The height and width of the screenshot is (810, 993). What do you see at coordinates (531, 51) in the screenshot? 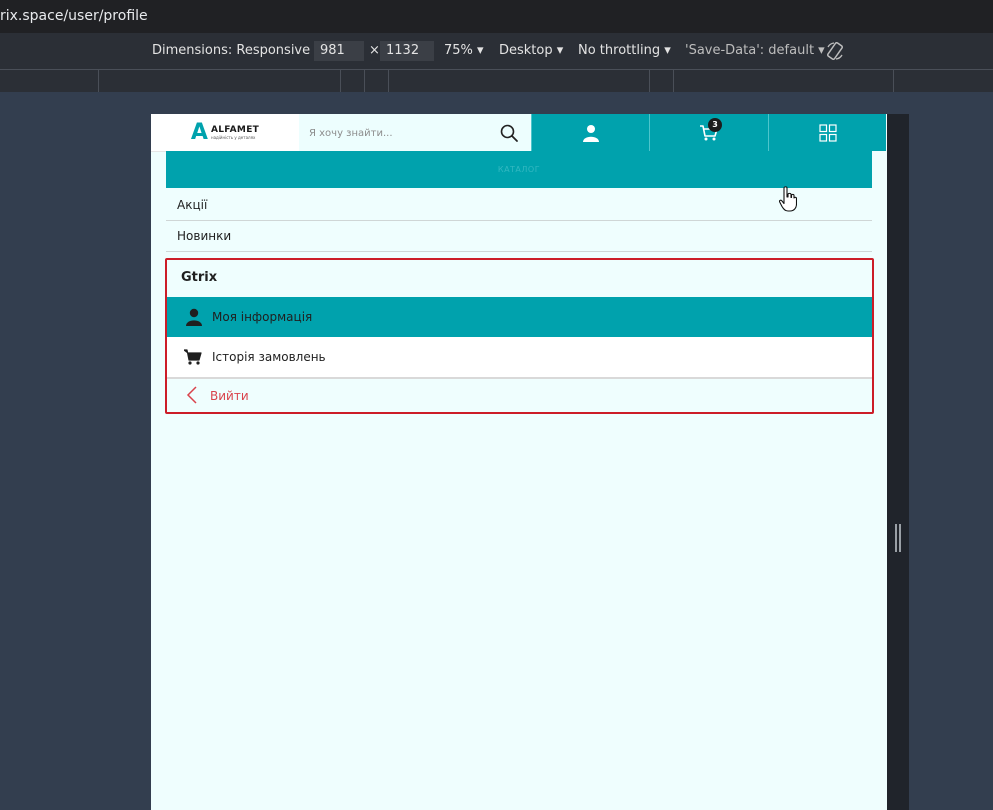
I see `device-dropdown: Desktop ▾` at bounding box center [531, 51].